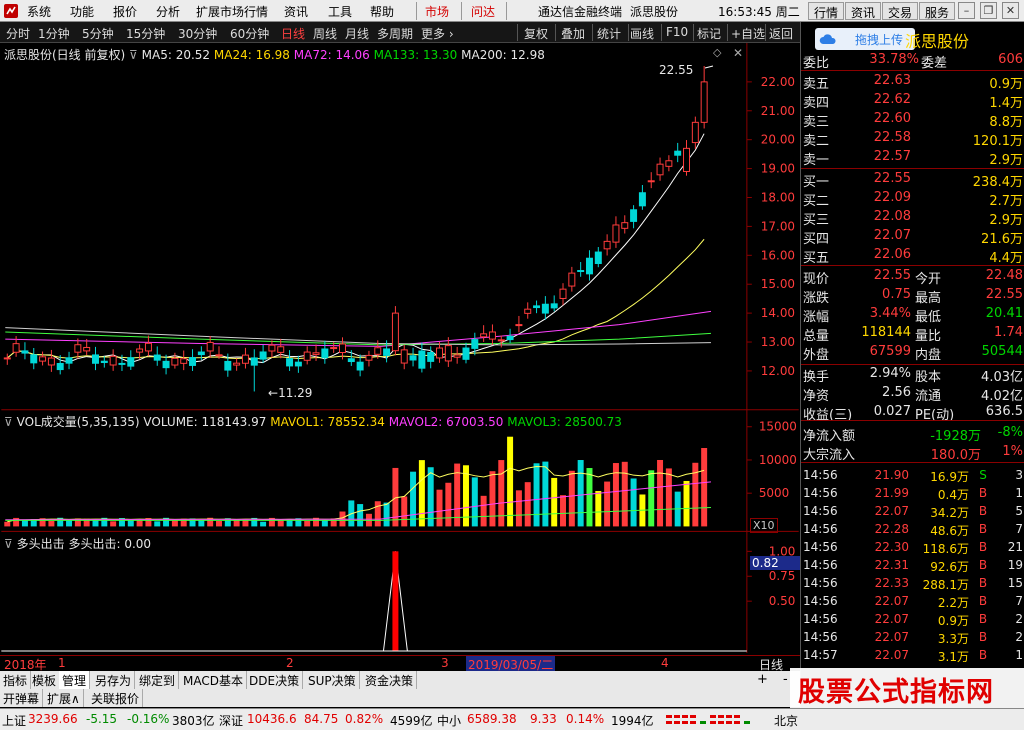 The image size is (1024, 730). Describe the element at coordinates (449, 720) in the screenshot. I see `index-zx-label: 中小` at that location.